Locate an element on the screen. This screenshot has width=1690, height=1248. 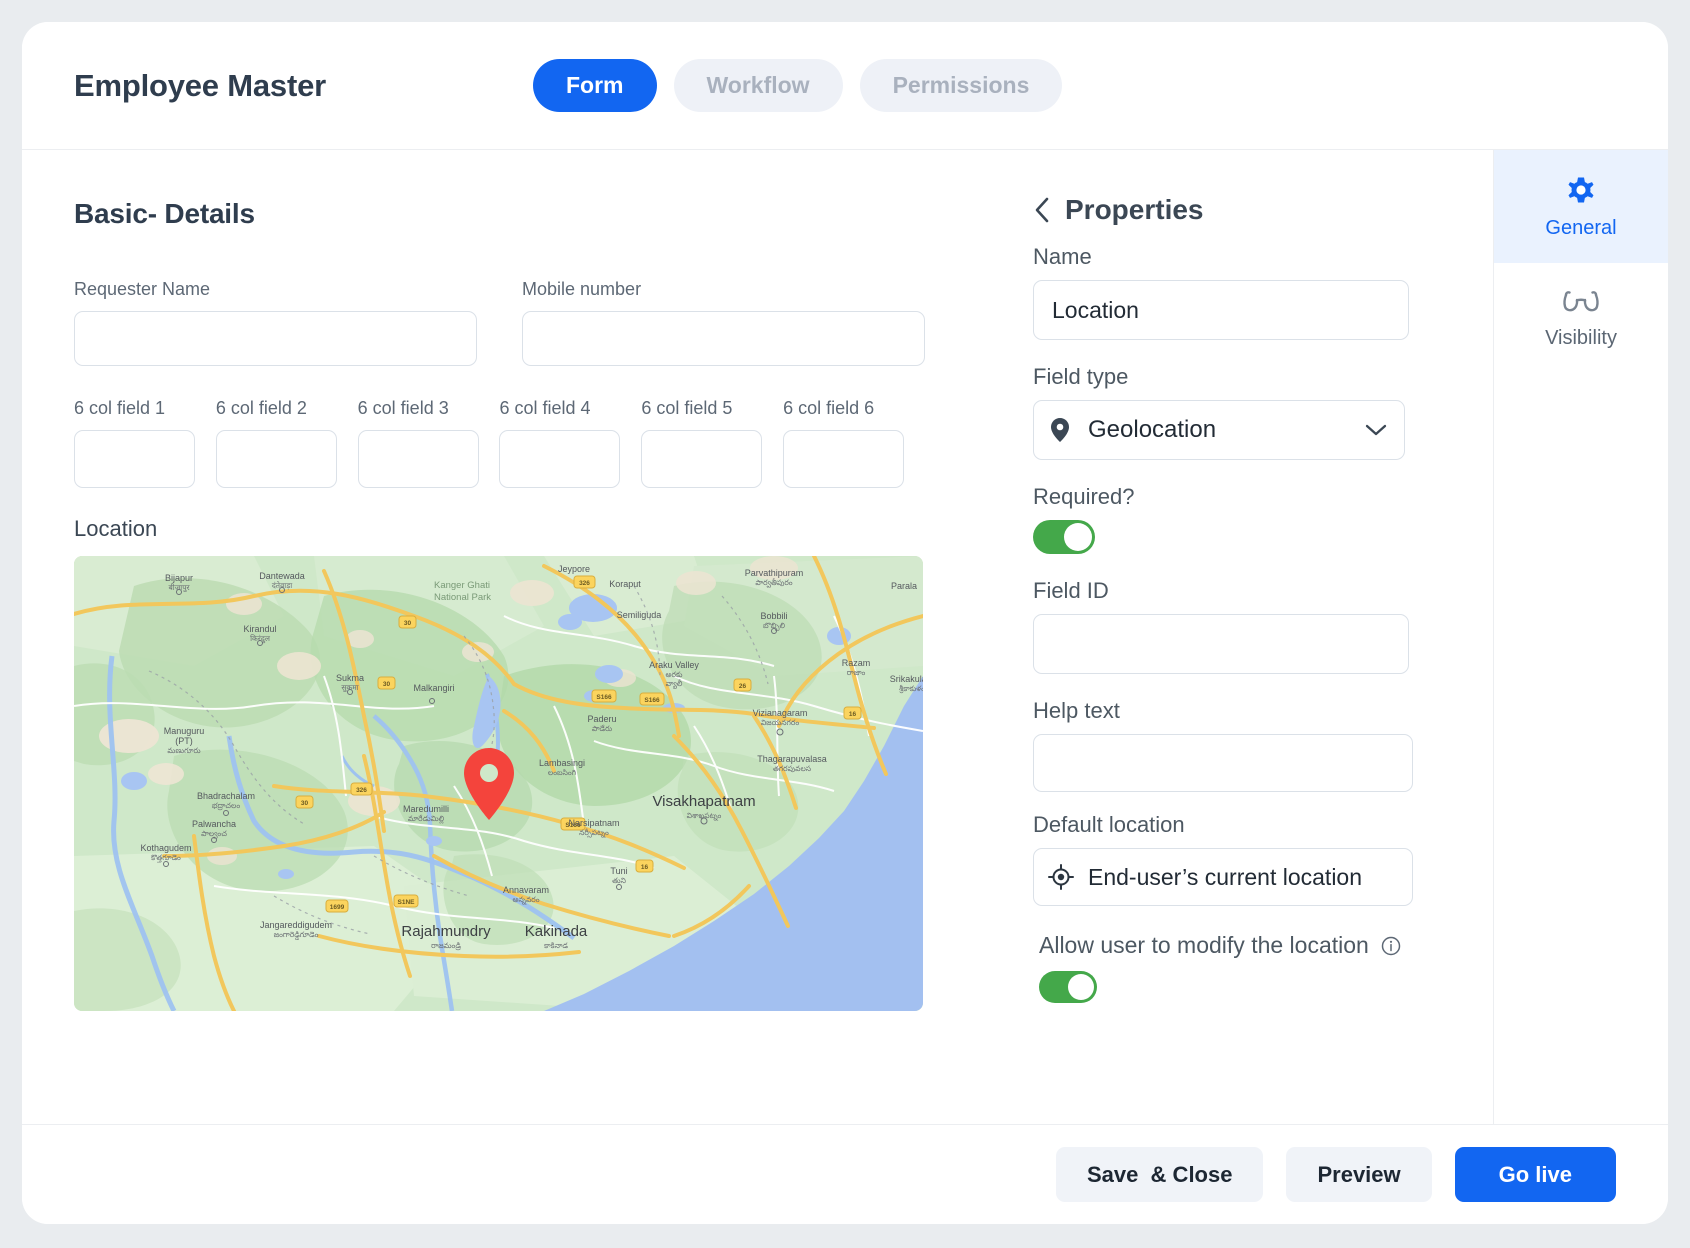
svg-text: వ్యాలీ is located at coordinates (674, 684).